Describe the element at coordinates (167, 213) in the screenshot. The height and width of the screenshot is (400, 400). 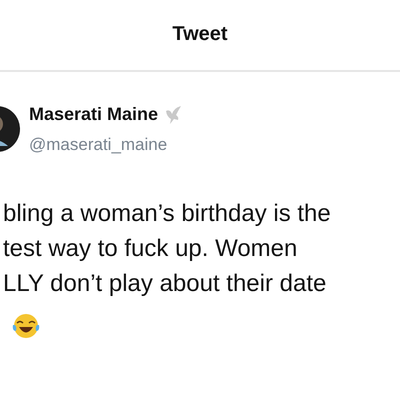
I see `tweet-text-line: bling a woman’s birthday is the` at that location.